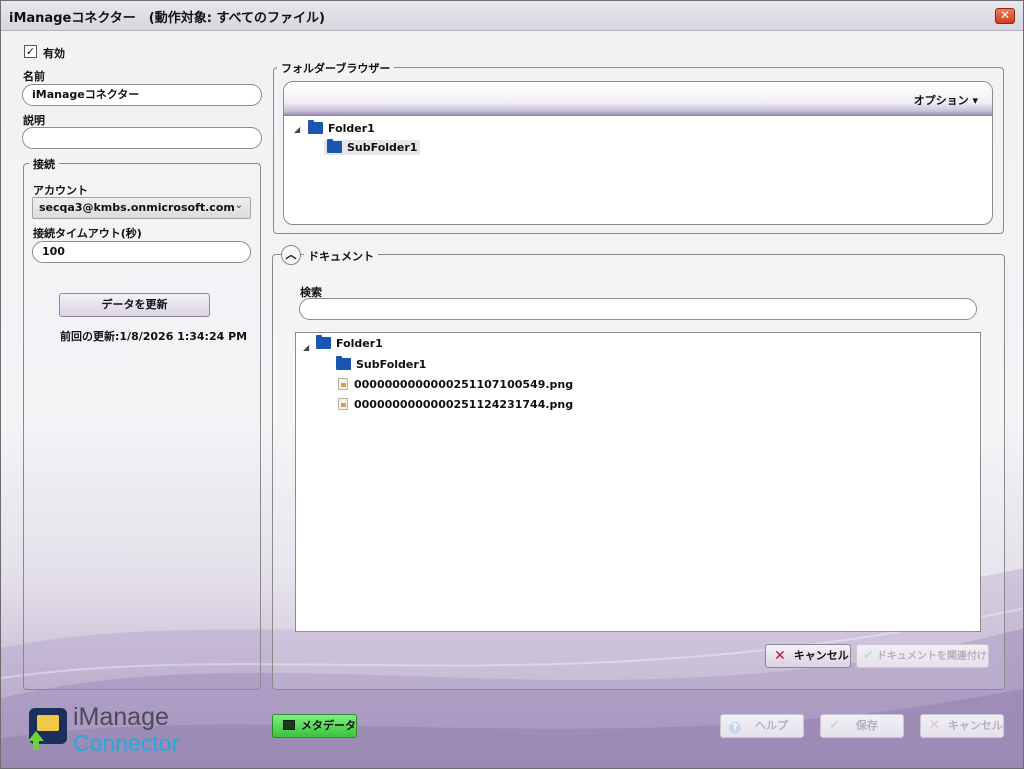 The image size is (1024, 769). I want to click on timeout-label: 接続タイムアウト(秒), so click(87, 233).